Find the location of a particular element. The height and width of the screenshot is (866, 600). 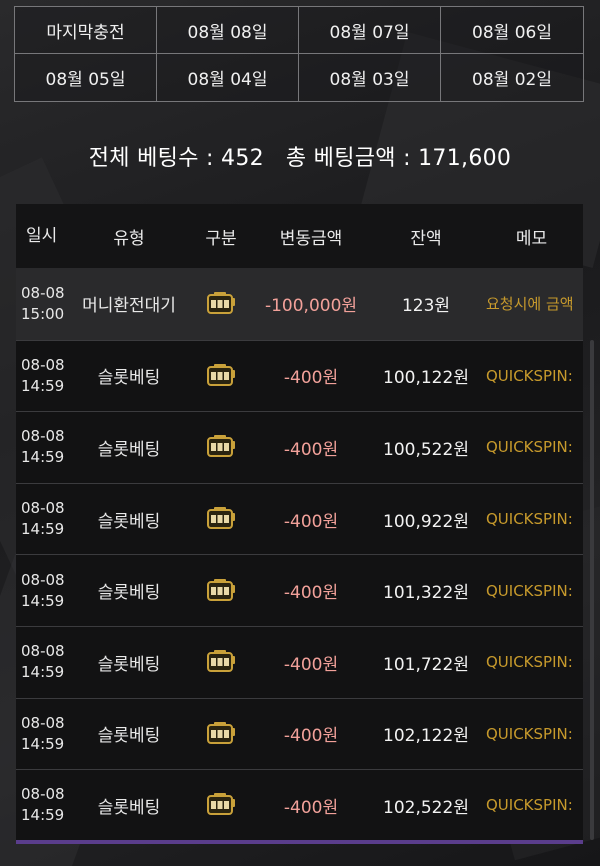

betting-summary: 전체 베팅수 : 452 총 베팅금액 : 171,600 is located at coordinates (300, 156).